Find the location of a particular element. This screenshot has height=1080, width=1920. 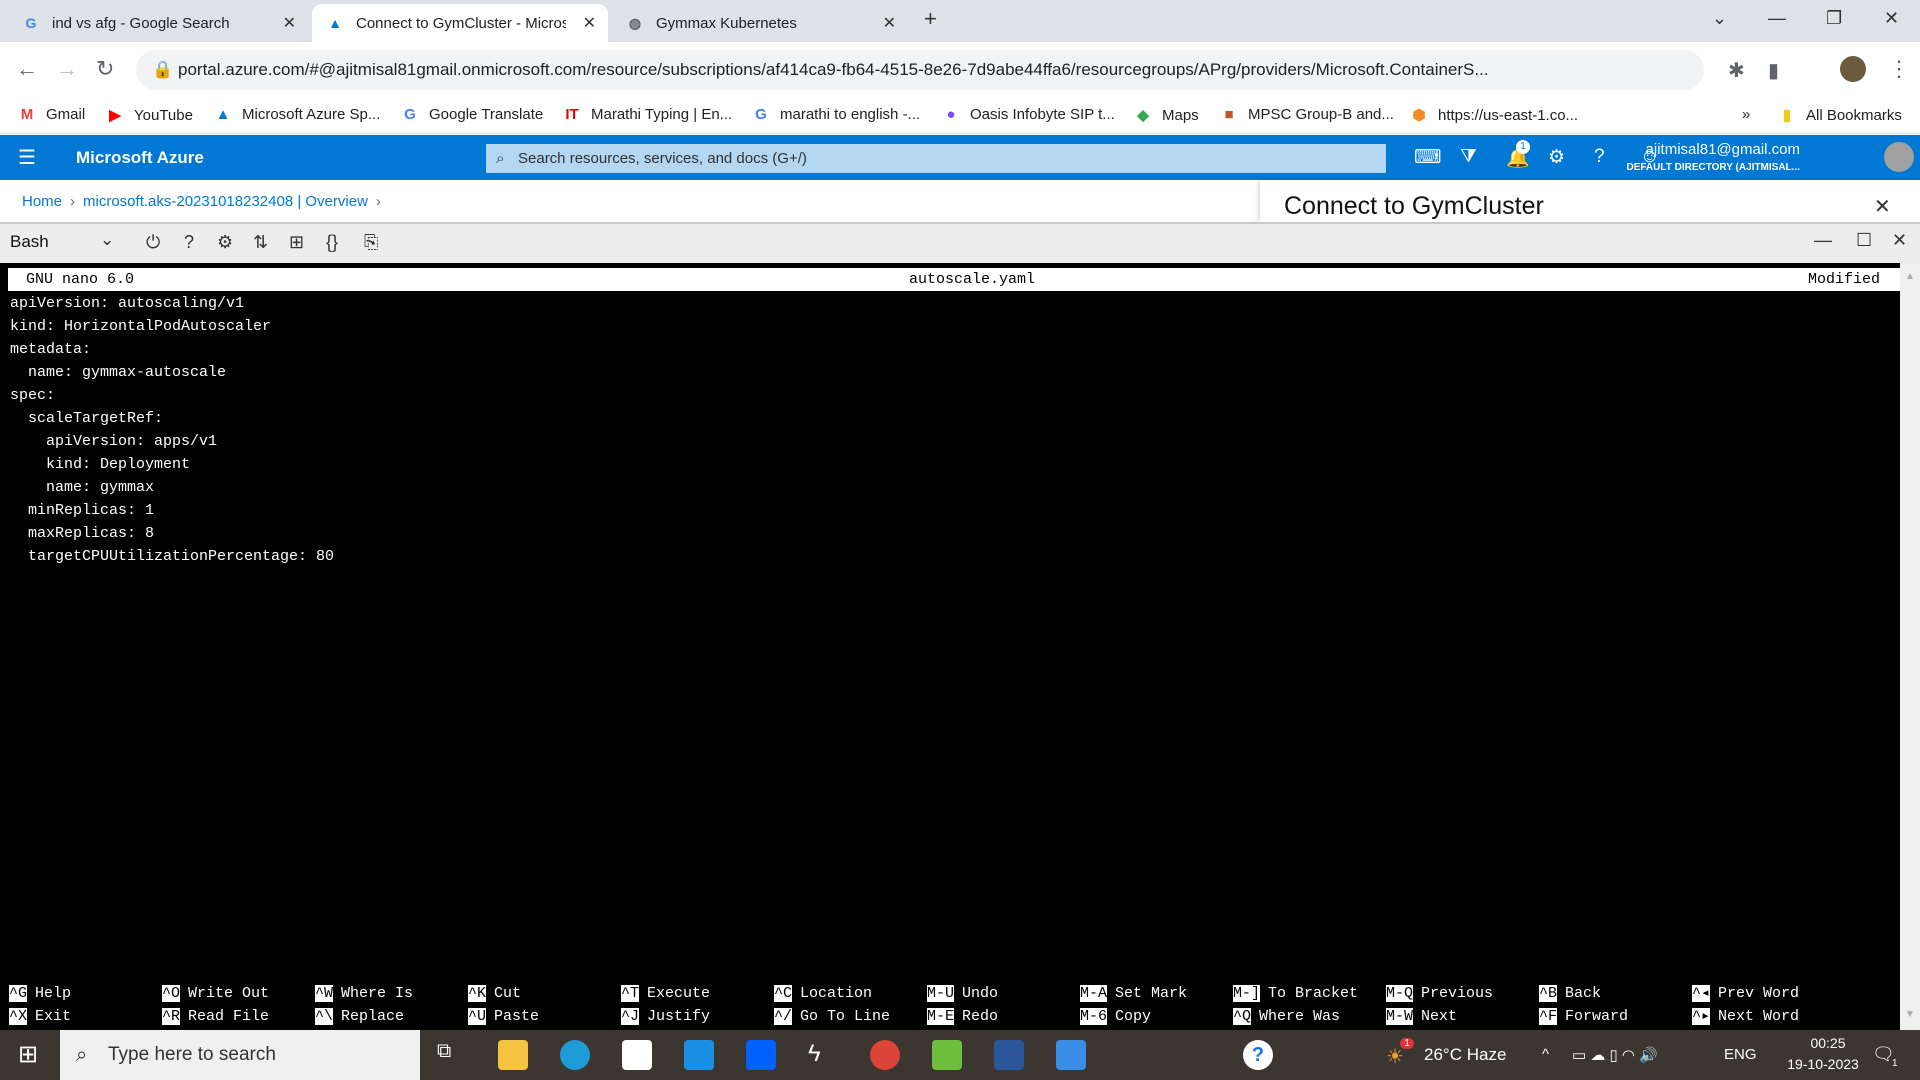

feedback-icon: ☺ is located at coordinates (1649, 157).